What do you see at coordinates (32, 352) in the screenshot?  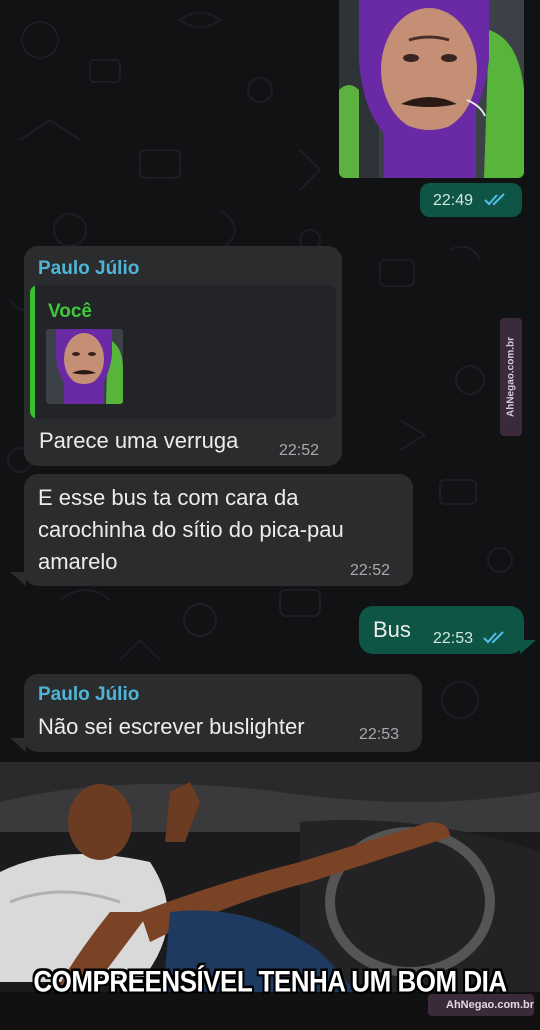 I see `quote-bar` at bounding box center [32, 352].